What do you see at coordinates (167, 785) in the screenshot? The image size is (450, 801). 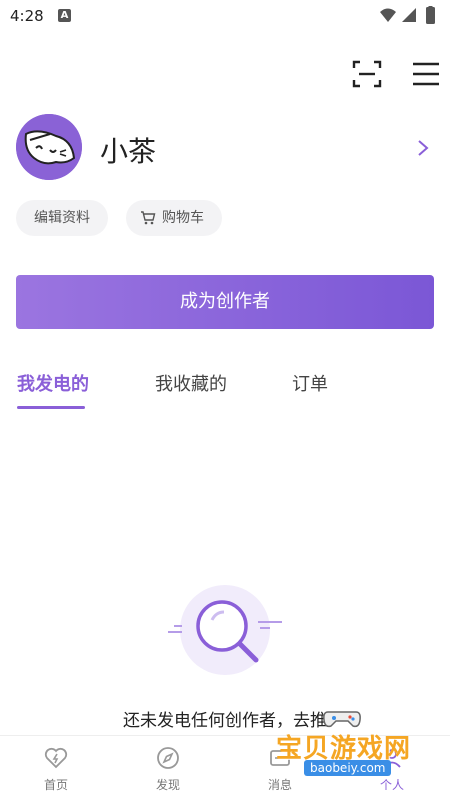 I see `nav-discover-label: 发现` at bounding box center [167, 785].